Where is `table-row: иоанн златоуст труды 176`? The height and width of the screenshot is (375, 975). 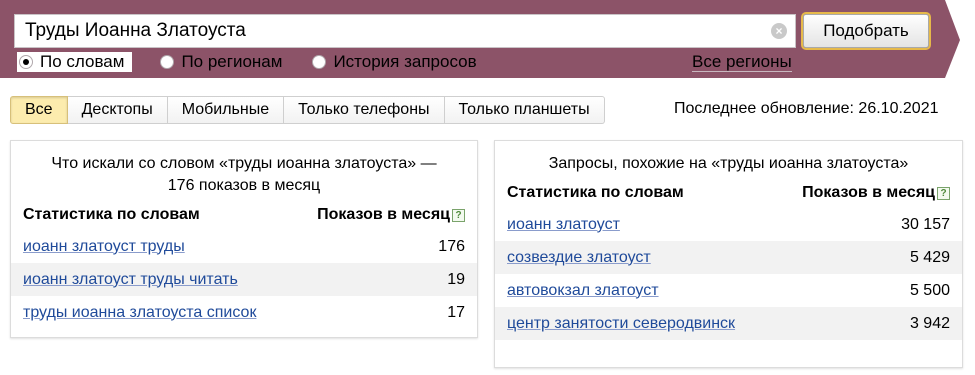
table-row: иоанн златоуст труды 176 is located at coordinates (244, 246).